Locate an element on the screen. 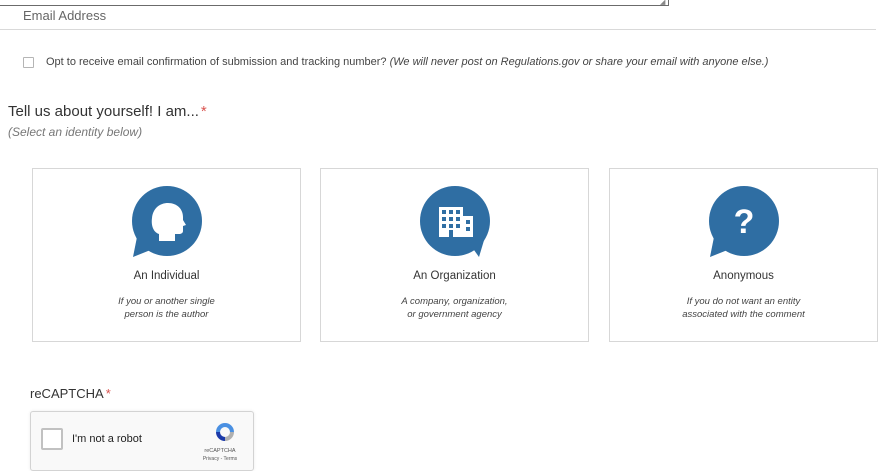 This screenshot has width=893, height=471. email-address-field: Email Address is located at coordinates (64, 15).